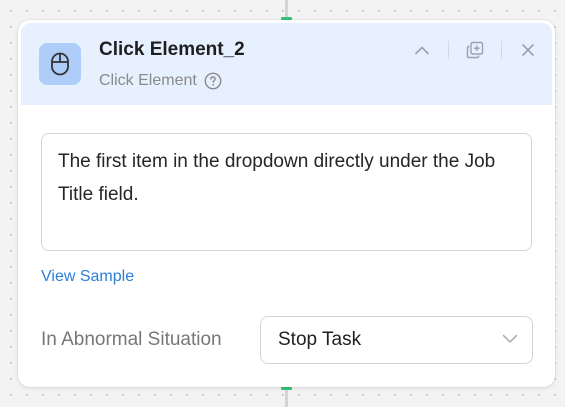  I want to click on view-sample-link: View Sample, so click(87, 277).